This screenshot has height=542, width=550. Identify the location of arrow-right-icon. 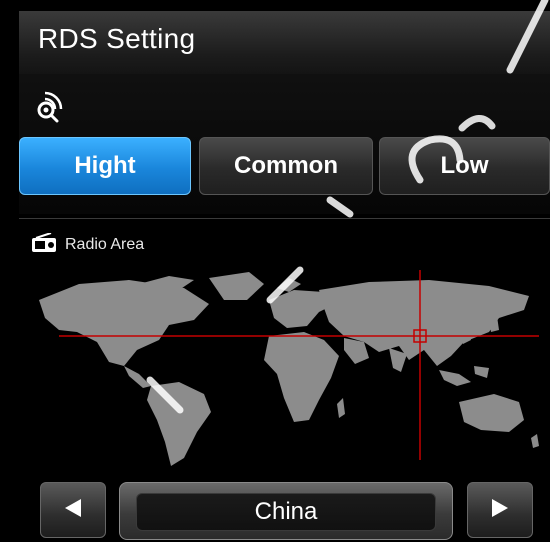
(500, 510).